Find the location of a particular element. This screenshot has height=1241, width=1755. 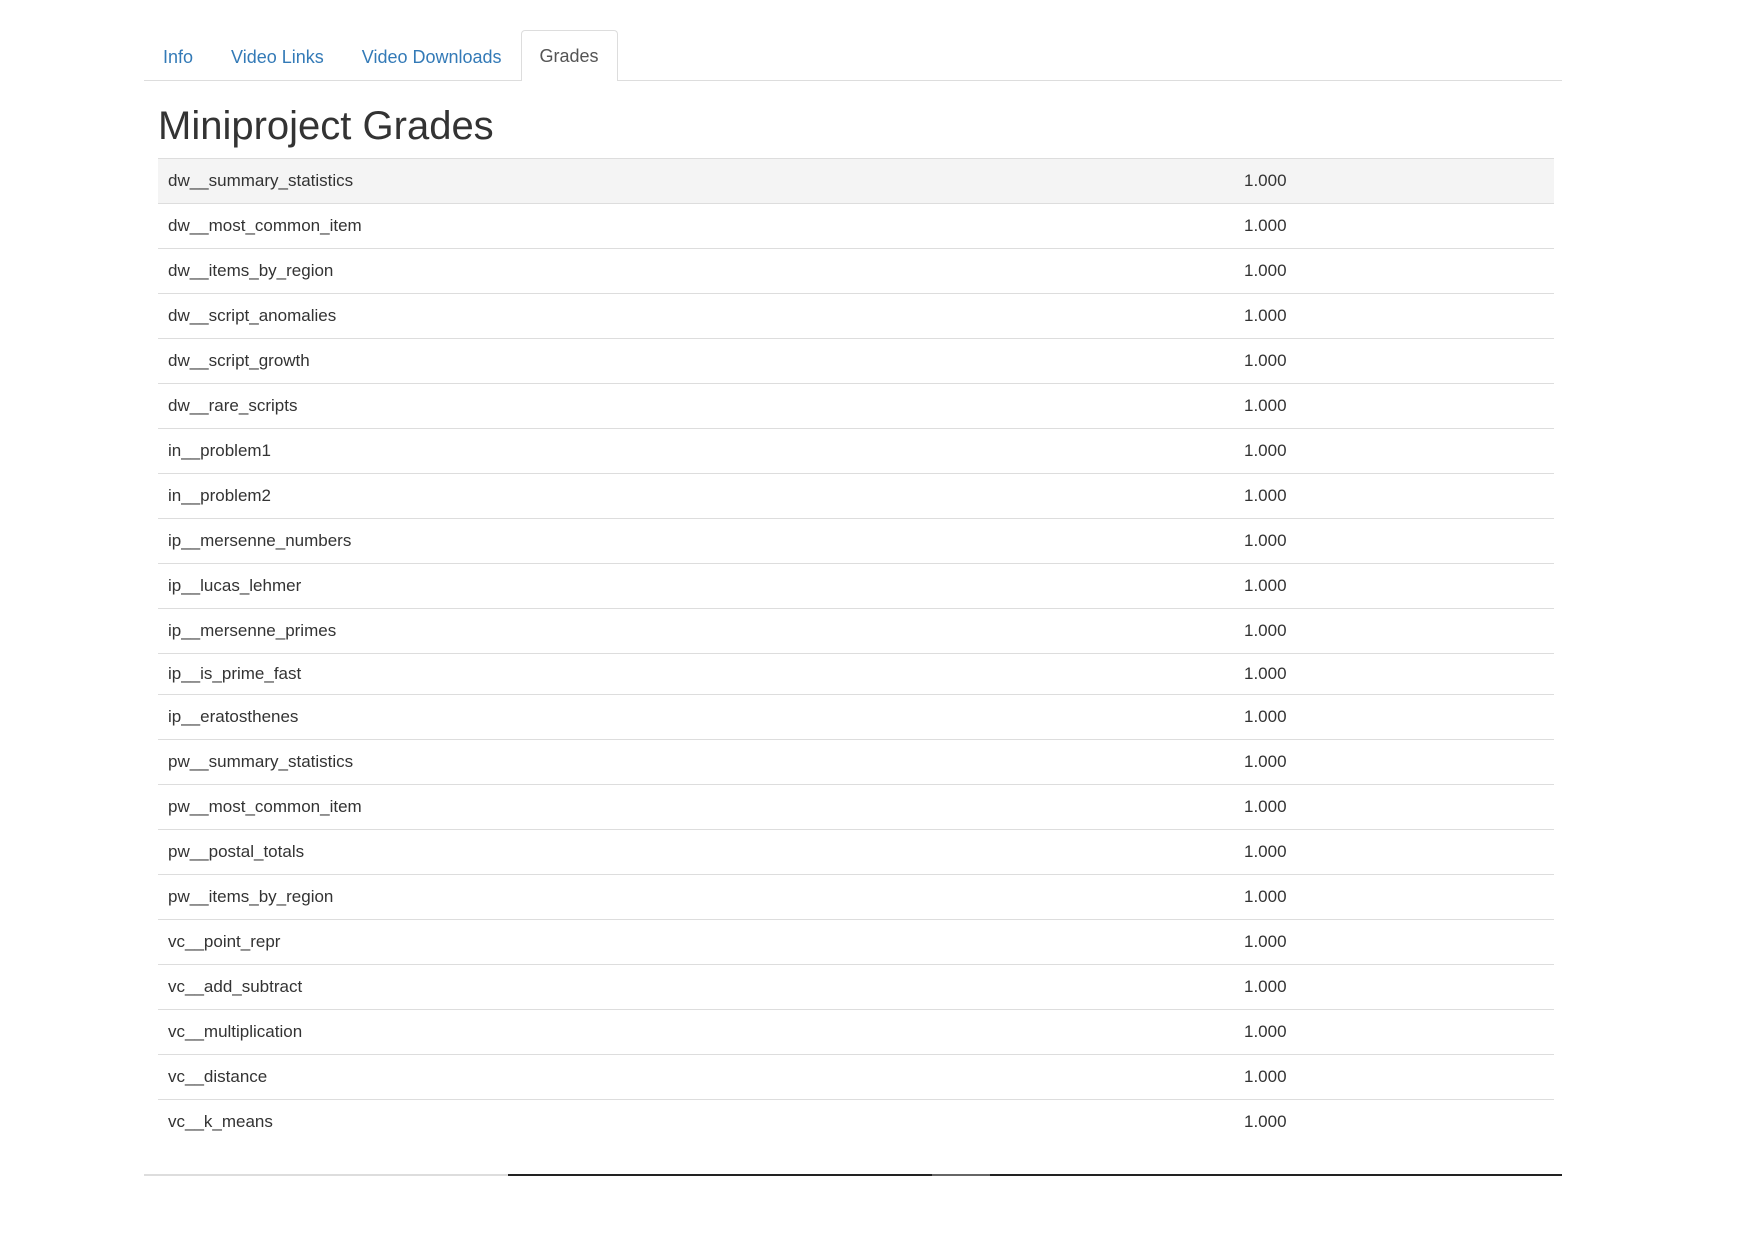

table-row: dw__summary_statistics 1.000 is located at coordinates (856, 181).